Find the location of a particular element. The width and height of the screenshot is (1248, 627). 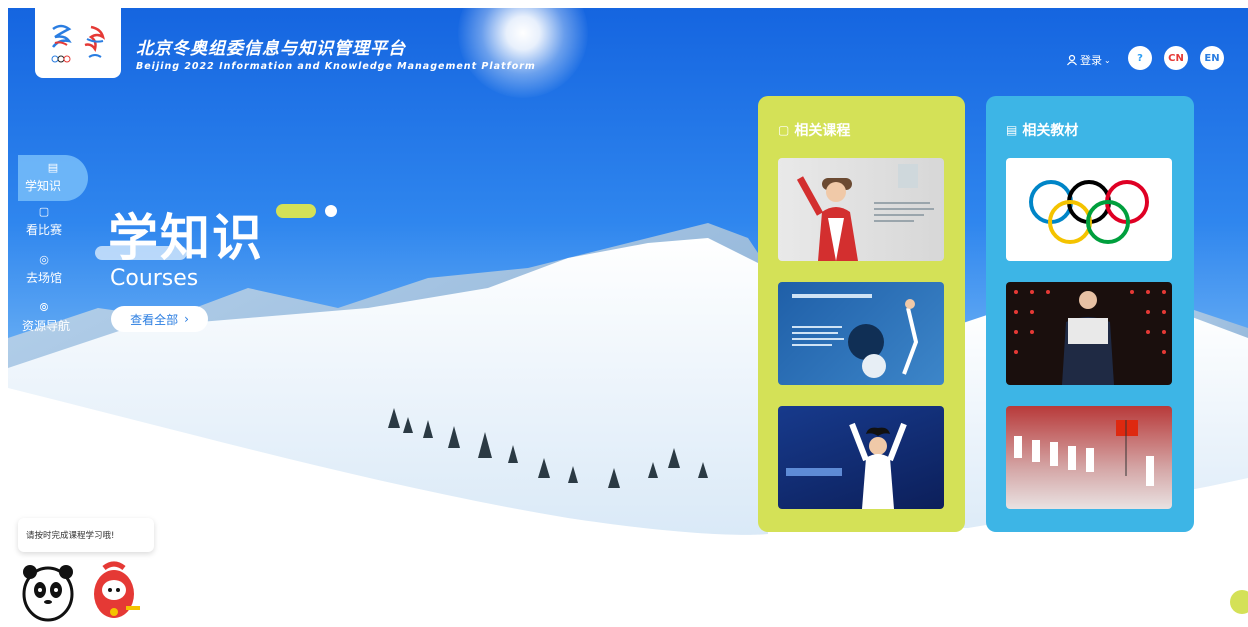

platform-title-cn: 北京冬奥组委信息与知识管理平台 is located at coordinates (271, 49).